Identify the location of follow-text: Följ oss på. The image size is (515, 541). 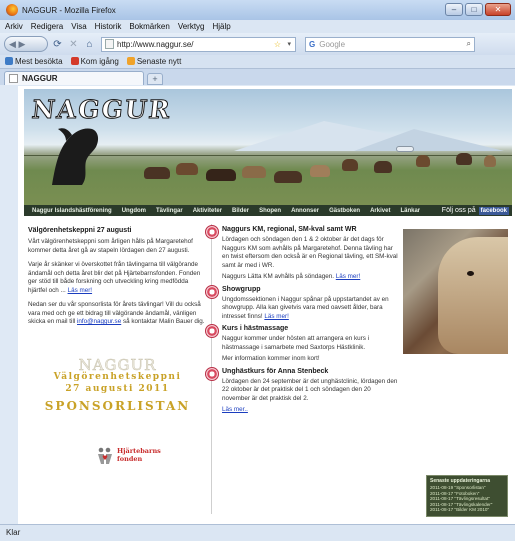
(458, 210).